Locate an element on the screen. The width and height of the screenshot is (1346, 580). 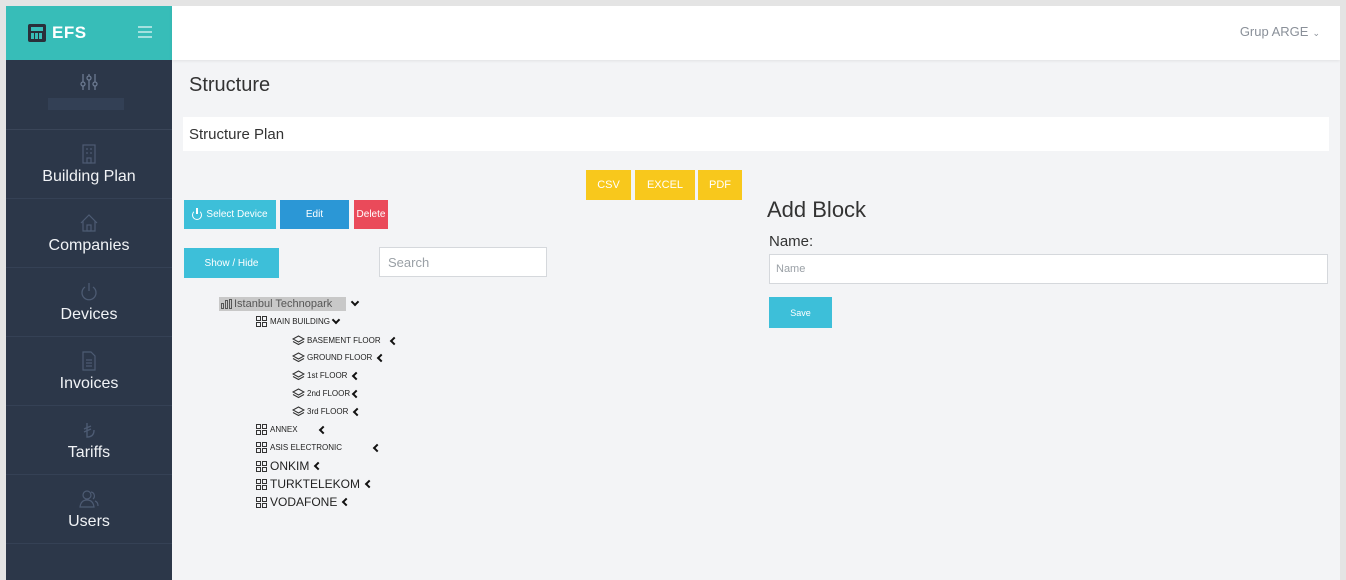
user-name: Grup ARGE is located at coordinates (1274, 31).